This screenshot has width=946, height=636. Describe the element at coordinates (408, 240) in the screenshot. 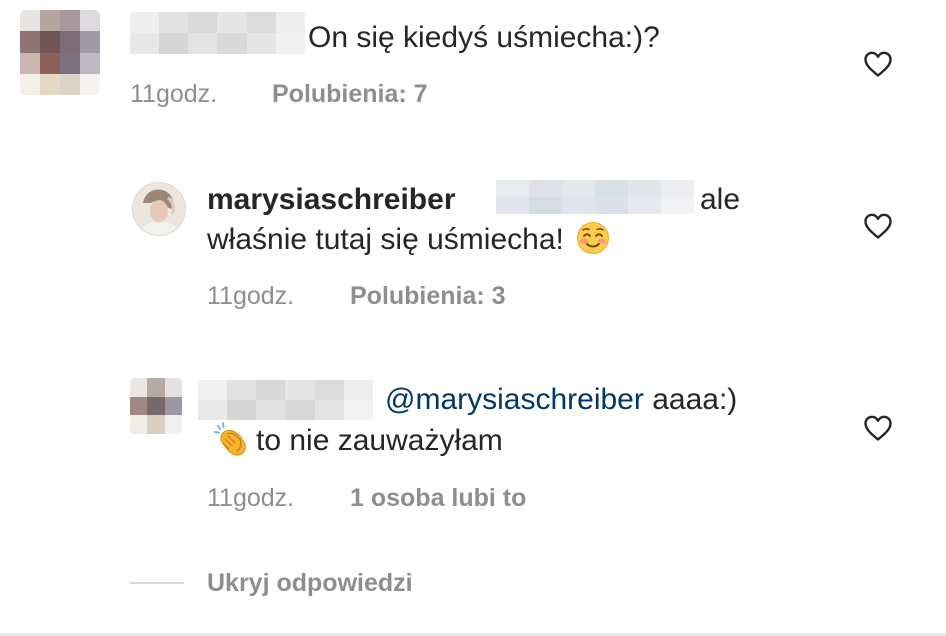

I see `reply-text-line2: właśnie tutaj się uśmiecha!` at that location.